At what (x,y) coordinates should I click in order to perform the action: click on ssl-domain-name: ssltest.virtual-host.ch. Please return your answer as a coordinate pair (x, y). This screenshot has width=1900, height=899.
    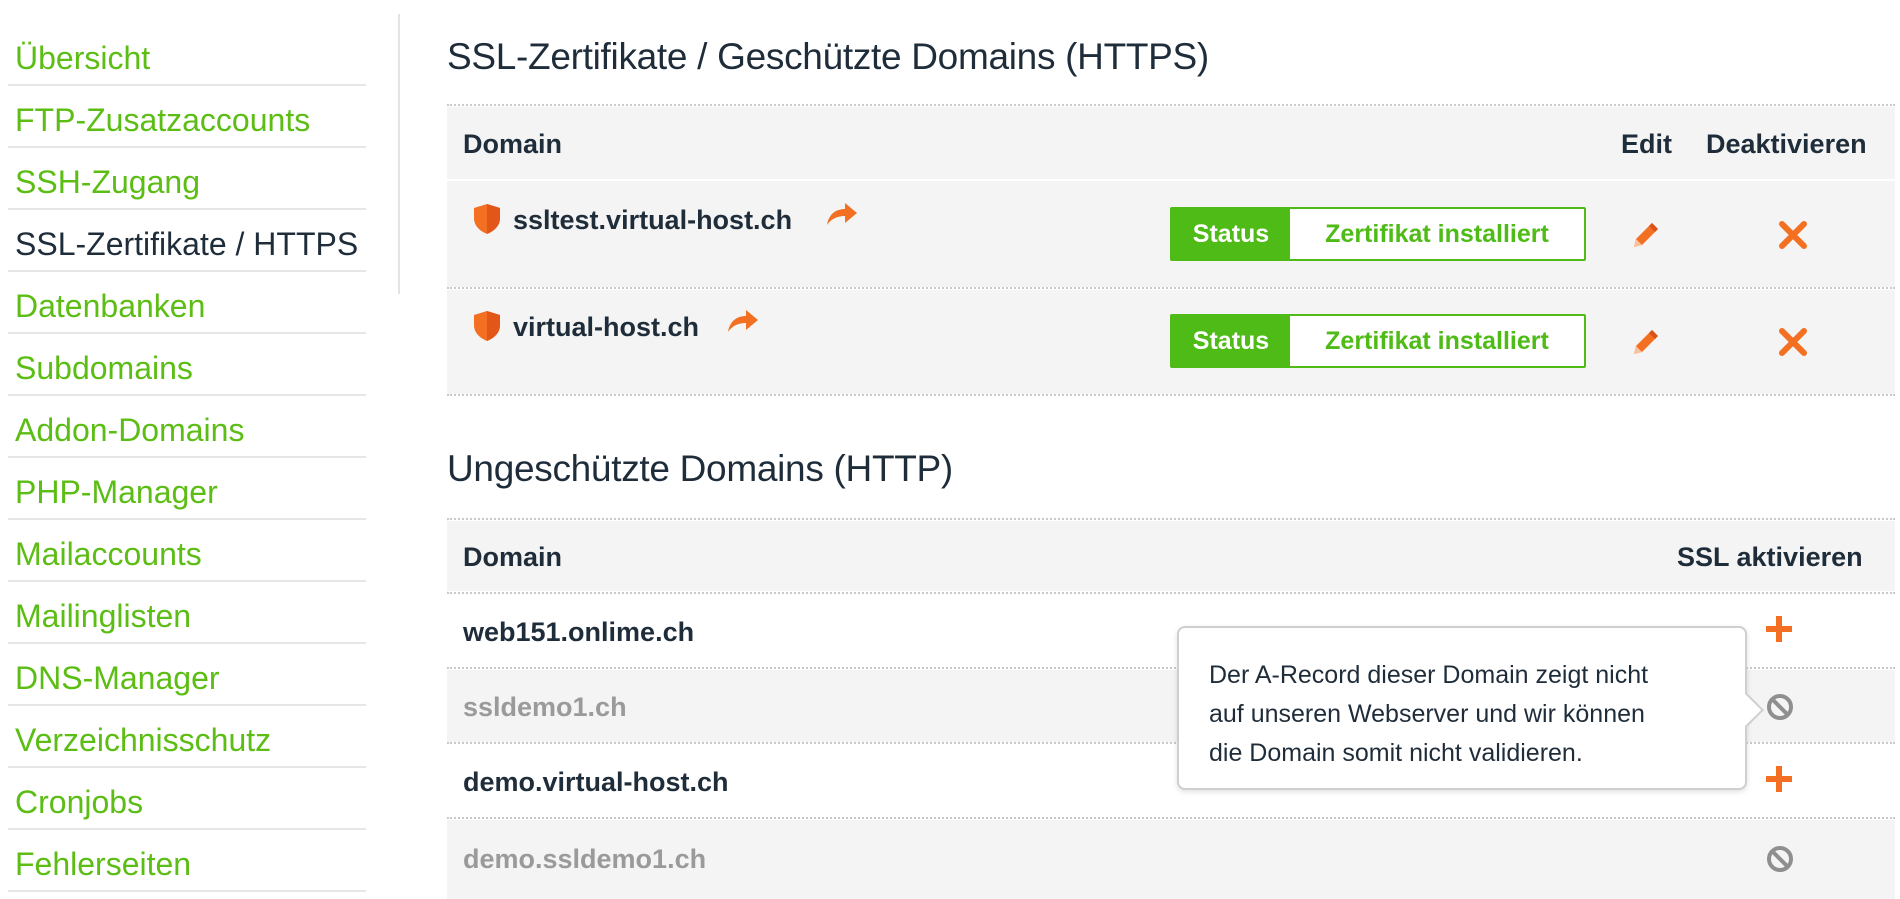
    Looking at the image, I should click on (653, 220).